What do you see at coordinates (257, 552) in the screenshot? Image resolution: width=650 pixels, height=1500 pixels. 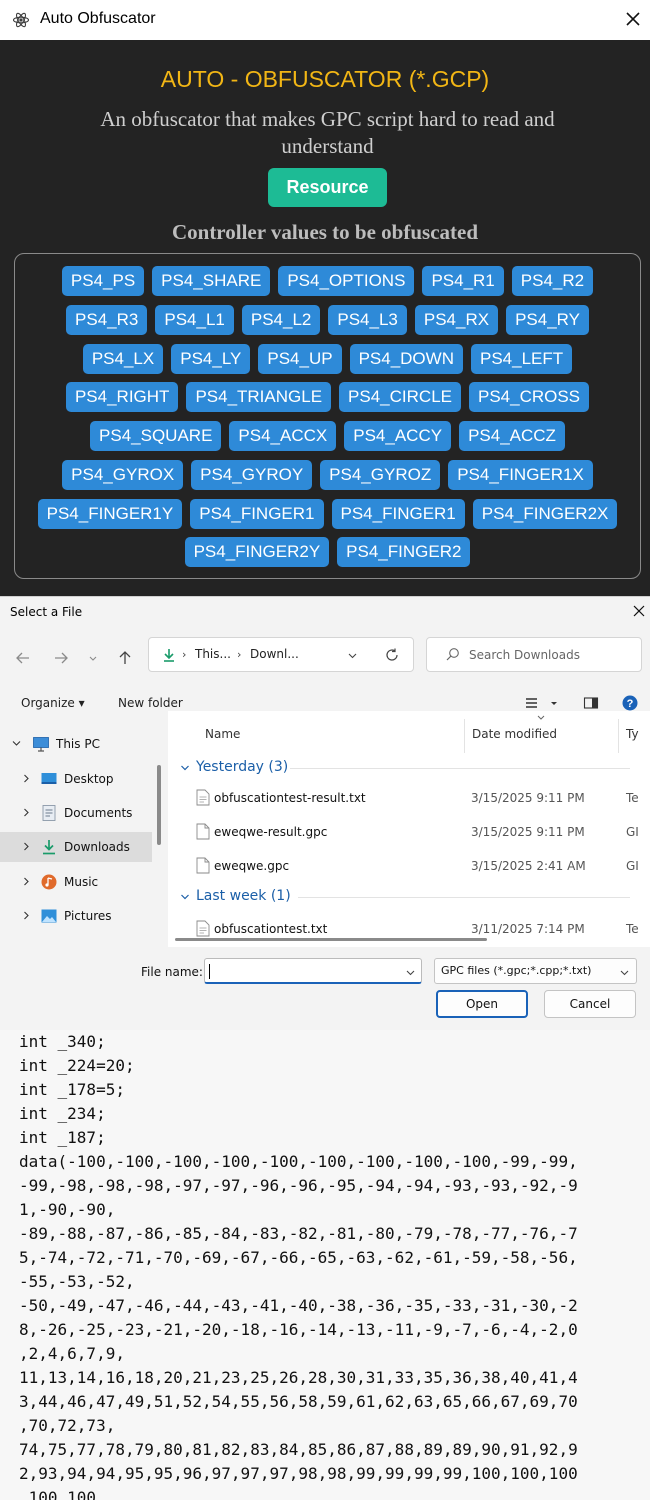 I see `tag-ps4-finger2y: PS4_FINGER2Y` at bounding box center [257, 552].